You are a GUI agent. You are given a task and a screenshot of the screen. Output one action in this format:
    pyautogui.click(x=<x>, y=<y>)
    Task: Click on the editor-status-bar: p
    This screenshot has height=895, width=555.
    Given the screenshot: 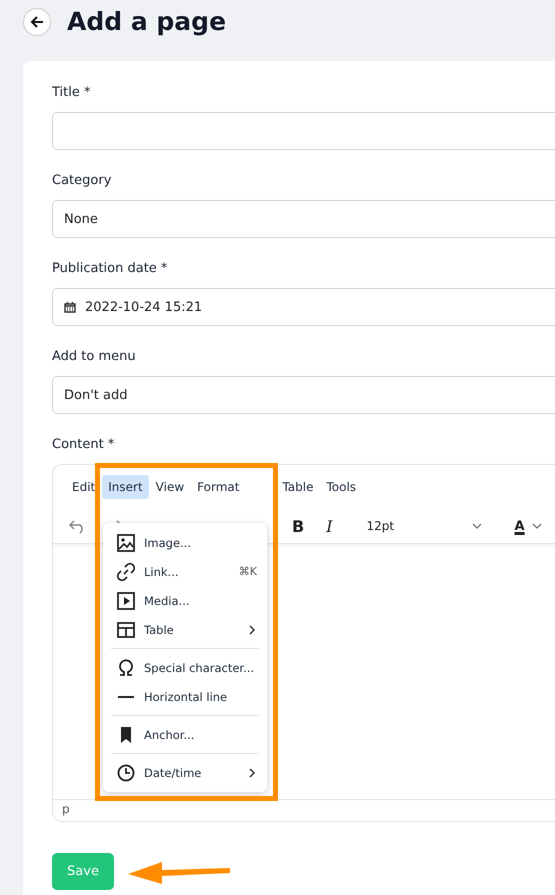 What is the action you would take?
    pyautogui.click(x=304, y=810)
    